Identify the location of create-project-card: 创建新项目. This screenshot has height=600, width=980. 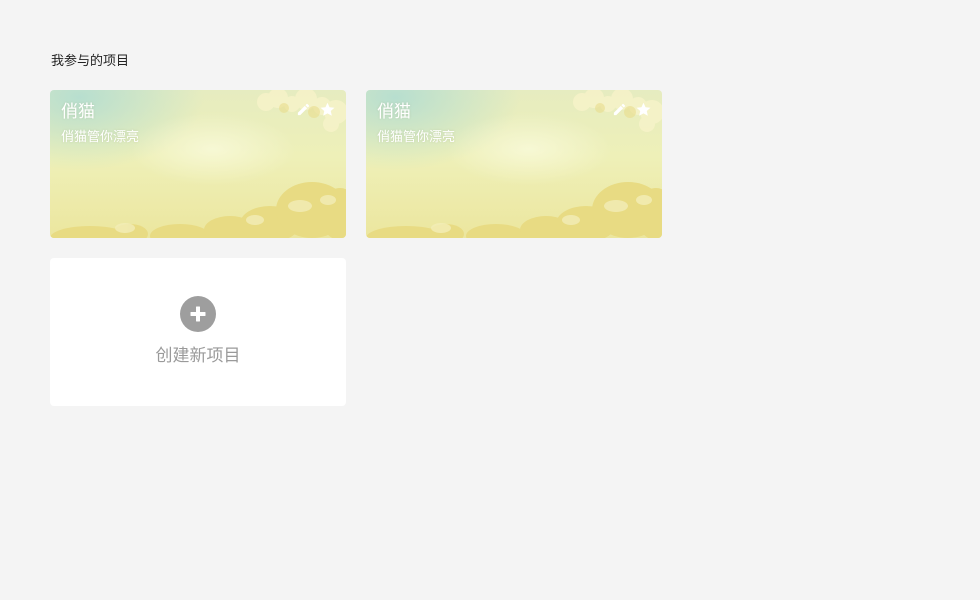
(198, 332).